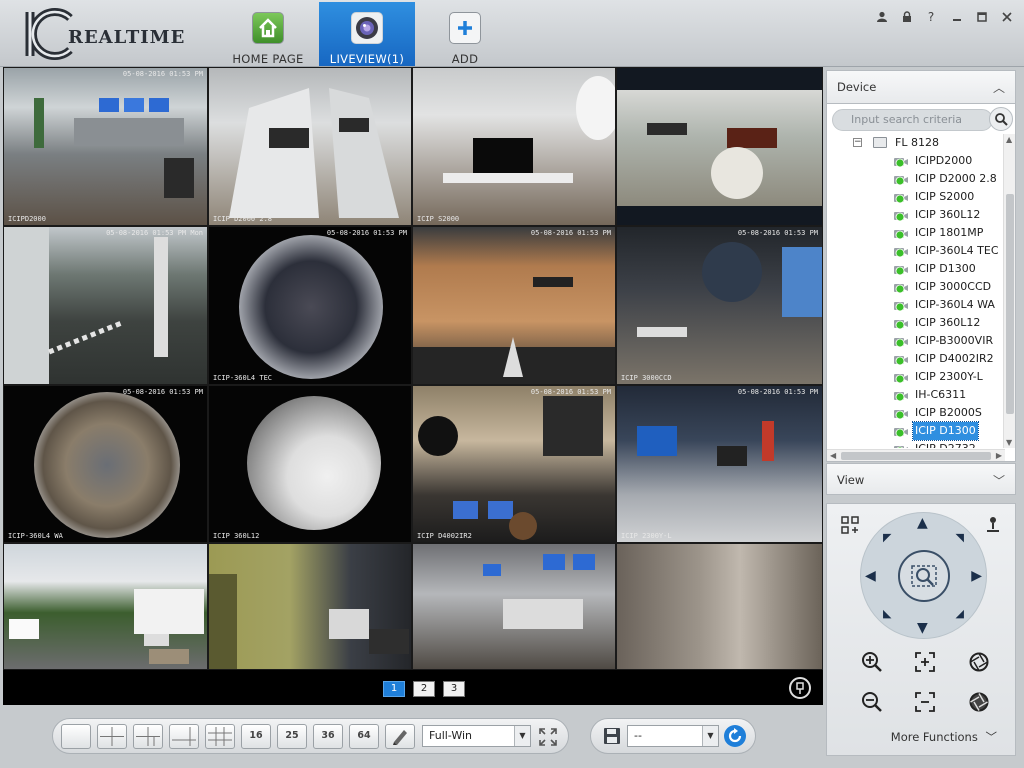 Image resolution: width=1024 pixels, height=768 pixels. I want to click on pin-icon, so click(800, 688).